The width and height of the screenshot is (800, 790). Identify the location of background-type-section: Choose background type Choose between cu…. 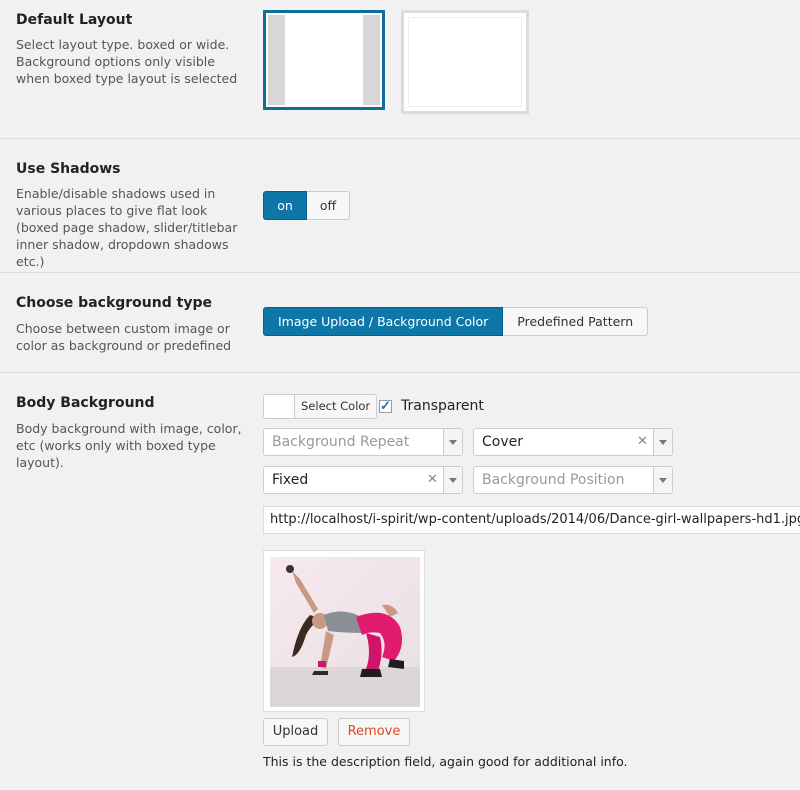
(400, 323).